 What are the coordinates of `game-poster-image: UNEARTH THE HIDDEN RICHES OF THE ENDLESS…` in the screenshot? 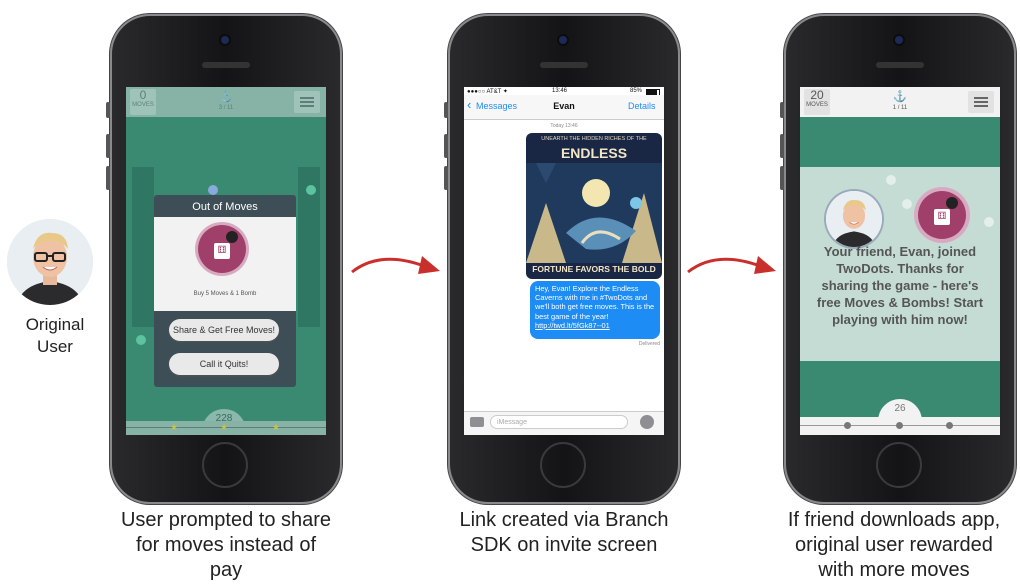 It's located at (594, 206).